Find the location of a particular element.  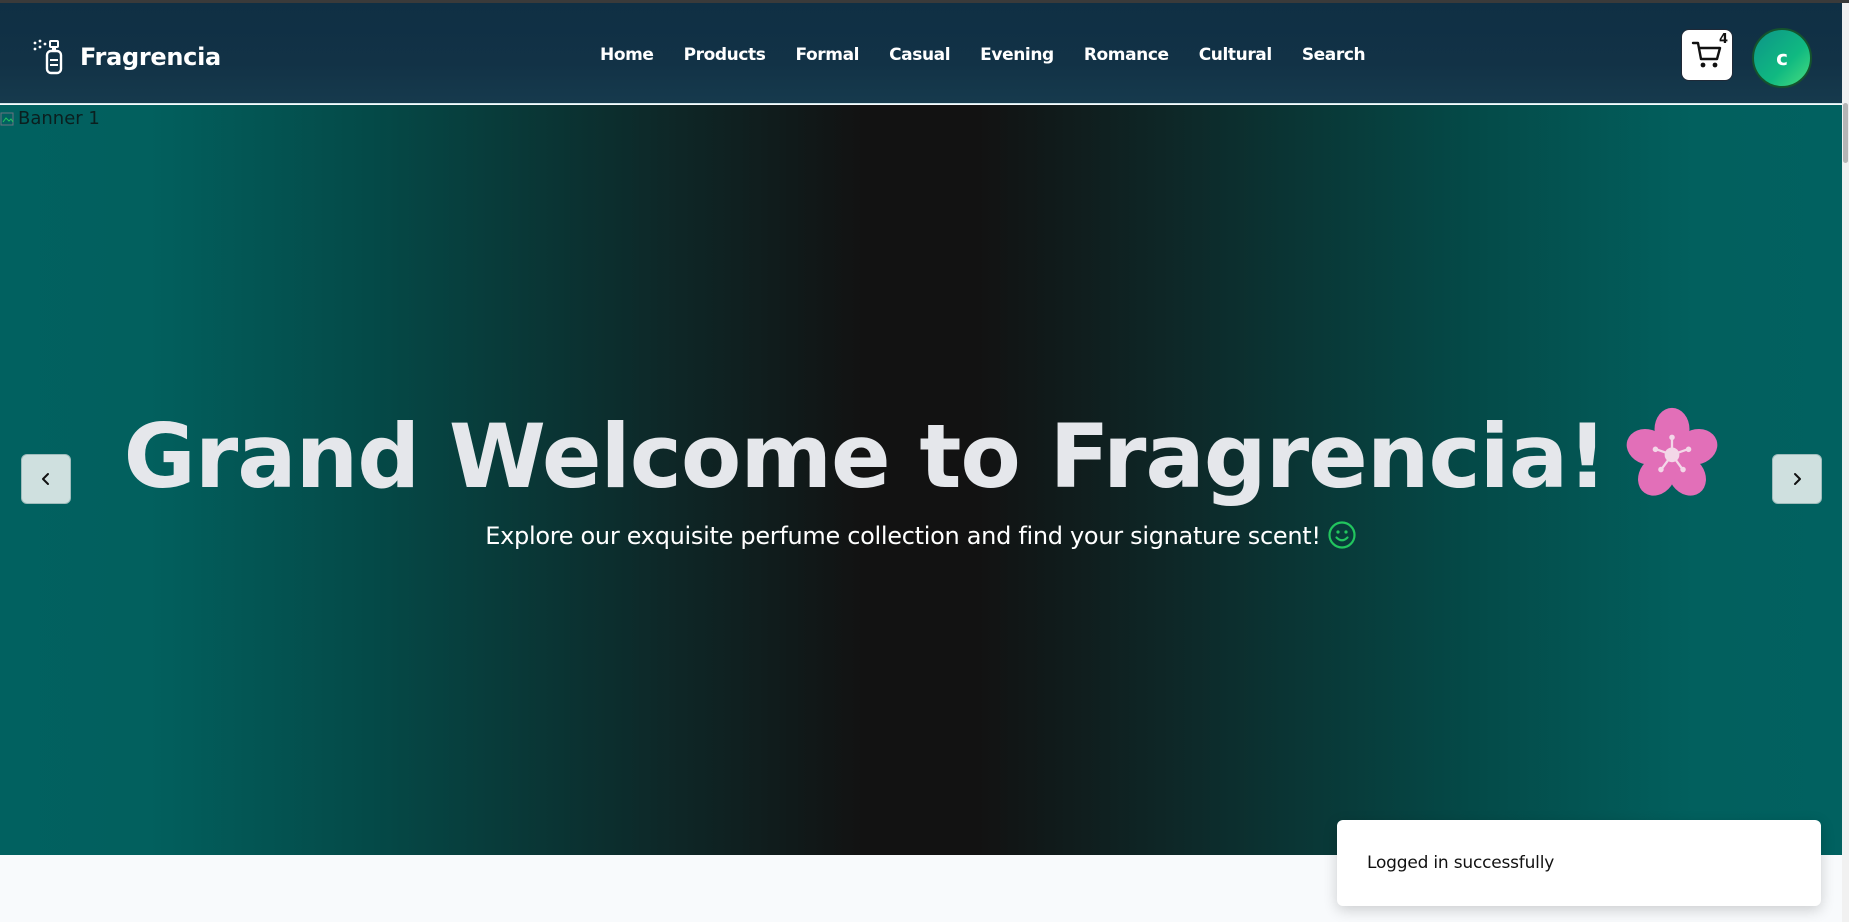

nav-evening: Evening is located at coordinates (1017, 55).